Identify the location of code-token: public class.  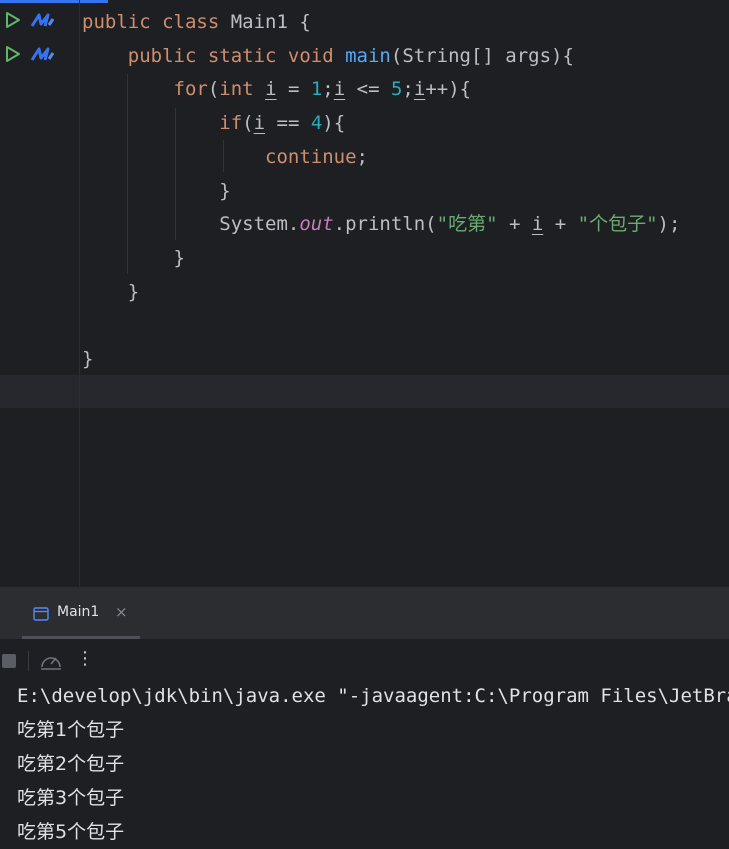
(156, 22).